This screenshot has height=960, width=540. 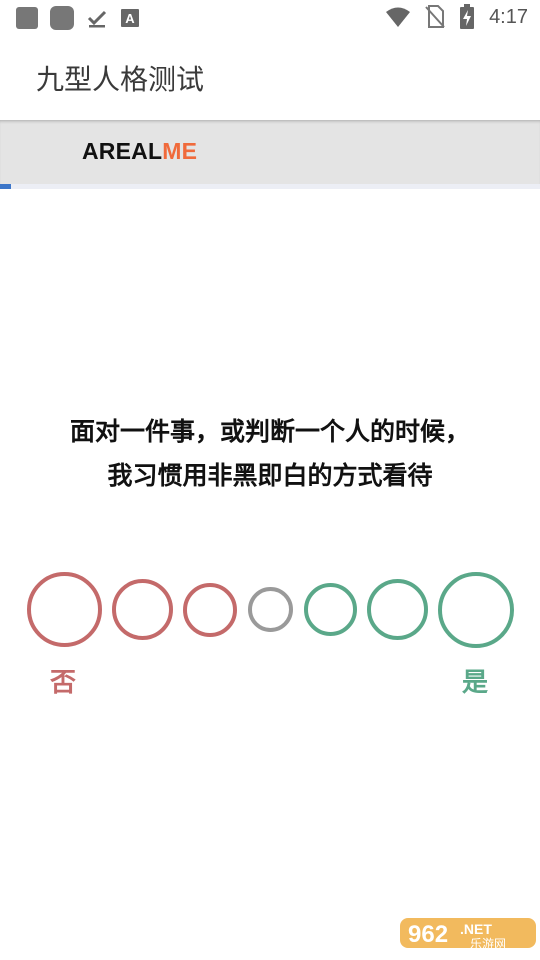 What do you see at coordinates (398, 17) in the screenshot?
I see `wifi-icon` at bounding box center [398, 17].